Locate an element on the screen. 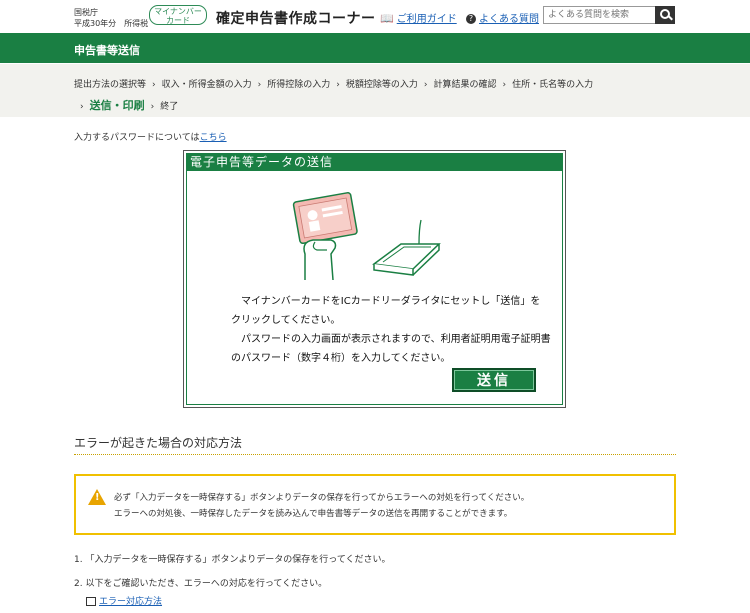  message-line: マイナンバーカードをICカードリーダライタにセットし「送信」を is located at coordinates (386, 301).